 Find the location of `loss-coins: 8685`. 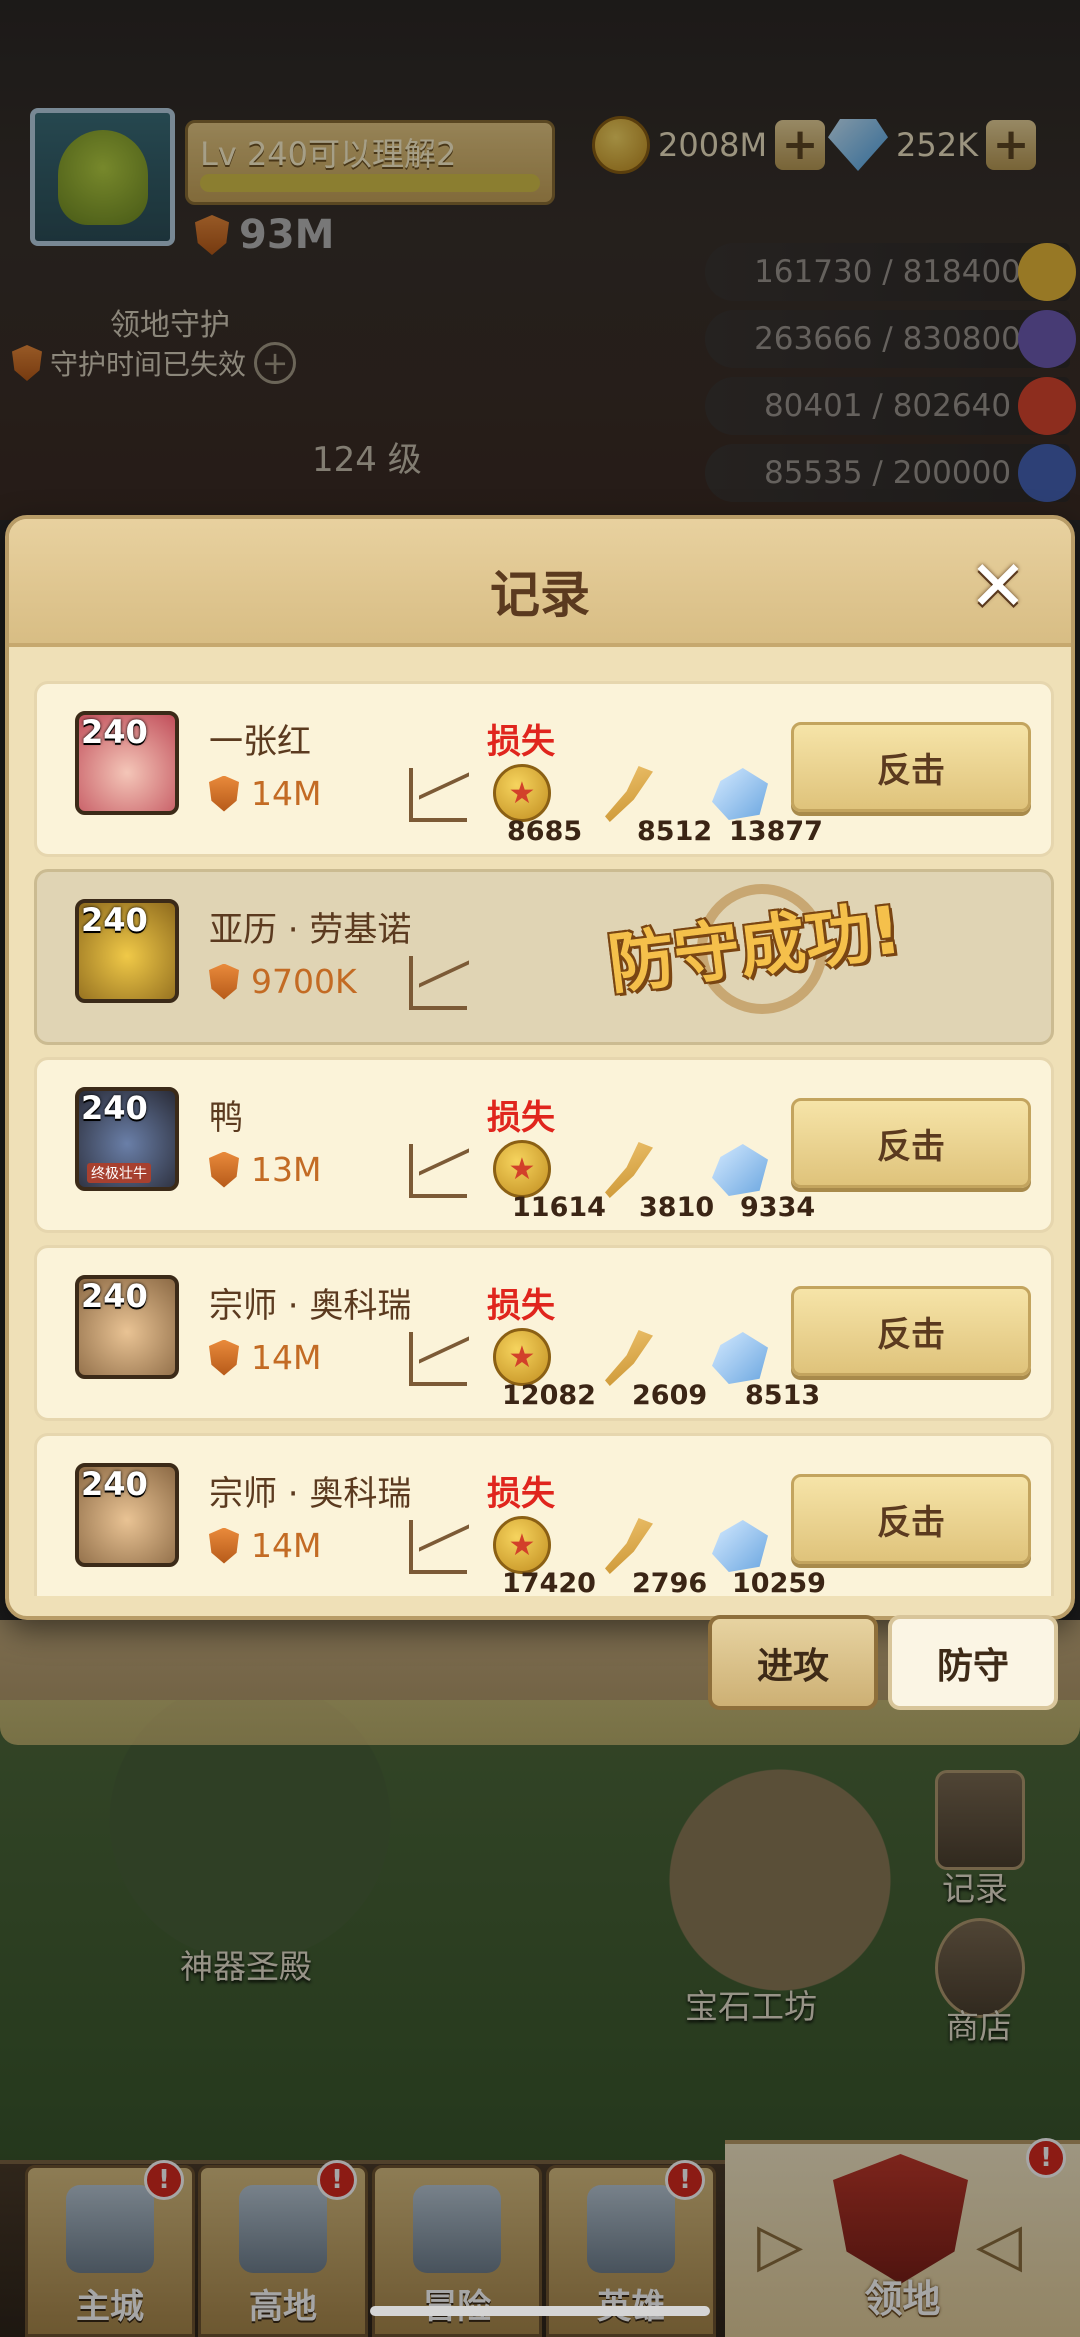

loss-coins: 8685 is located at coordinates (545, 831).